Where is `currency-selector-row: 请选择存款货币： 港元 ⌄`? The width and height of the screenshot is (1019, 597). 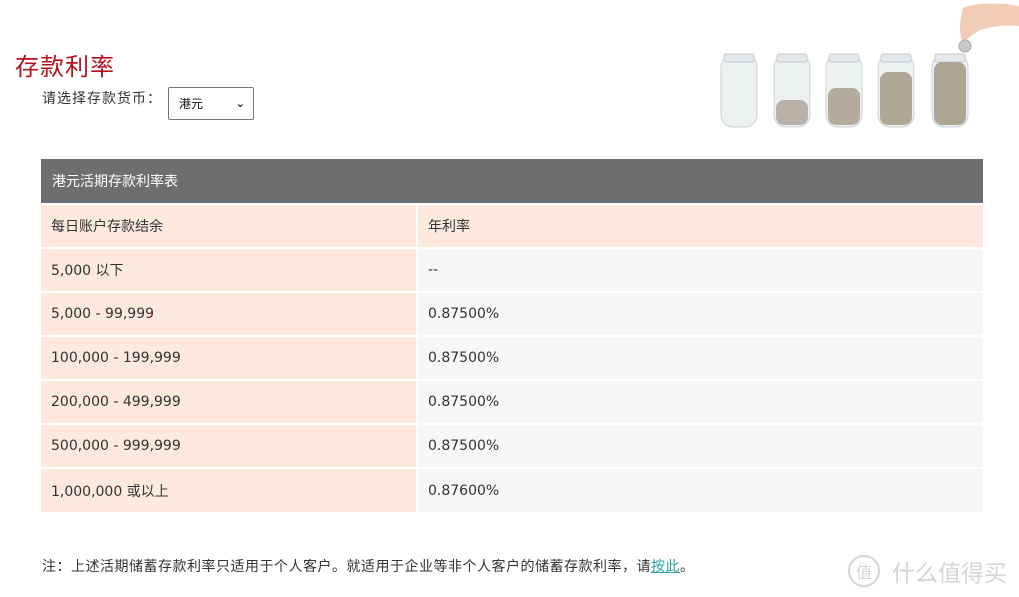
currency-selector-row: 请选择存款货币： 港元 ⌄ is located at coordinates (148, 103).